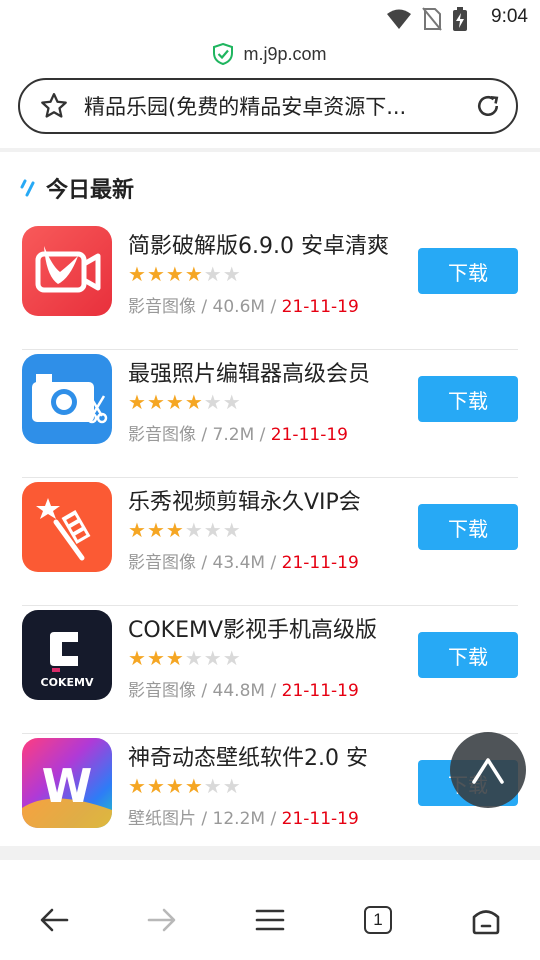  I want to click on home-icon, so click(486, 920).